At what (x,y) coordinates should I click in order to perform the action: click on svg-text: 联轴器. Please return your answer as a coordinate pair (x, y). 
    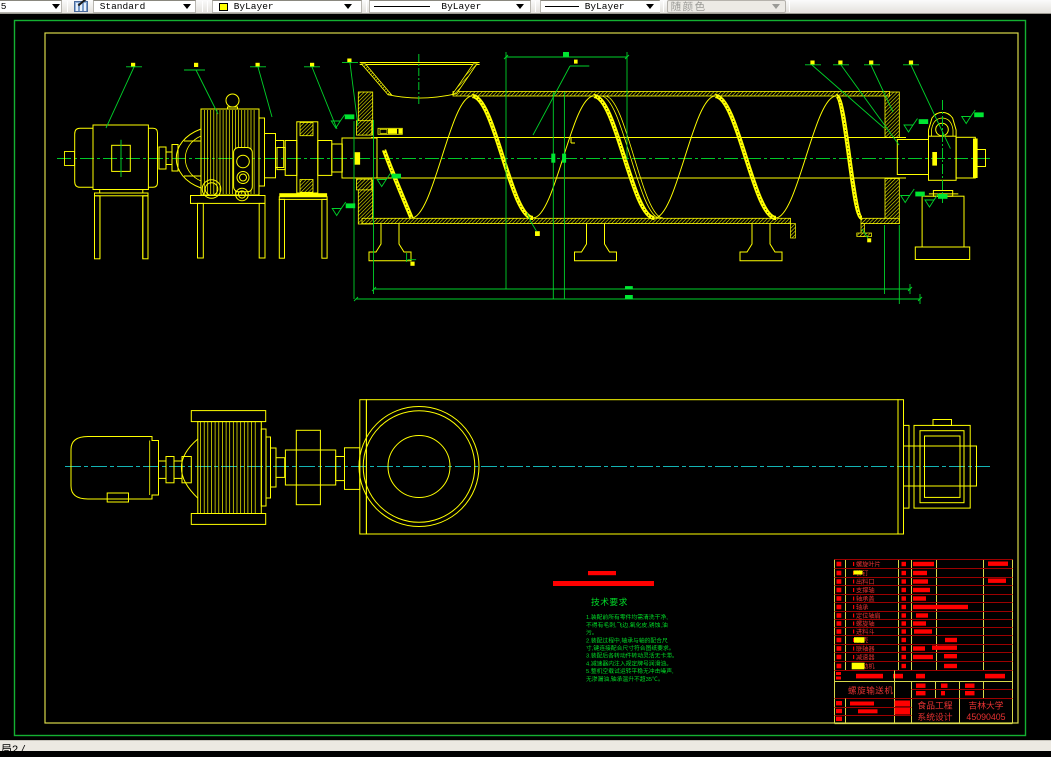
    Looking at the image, I should click on (865, 649).